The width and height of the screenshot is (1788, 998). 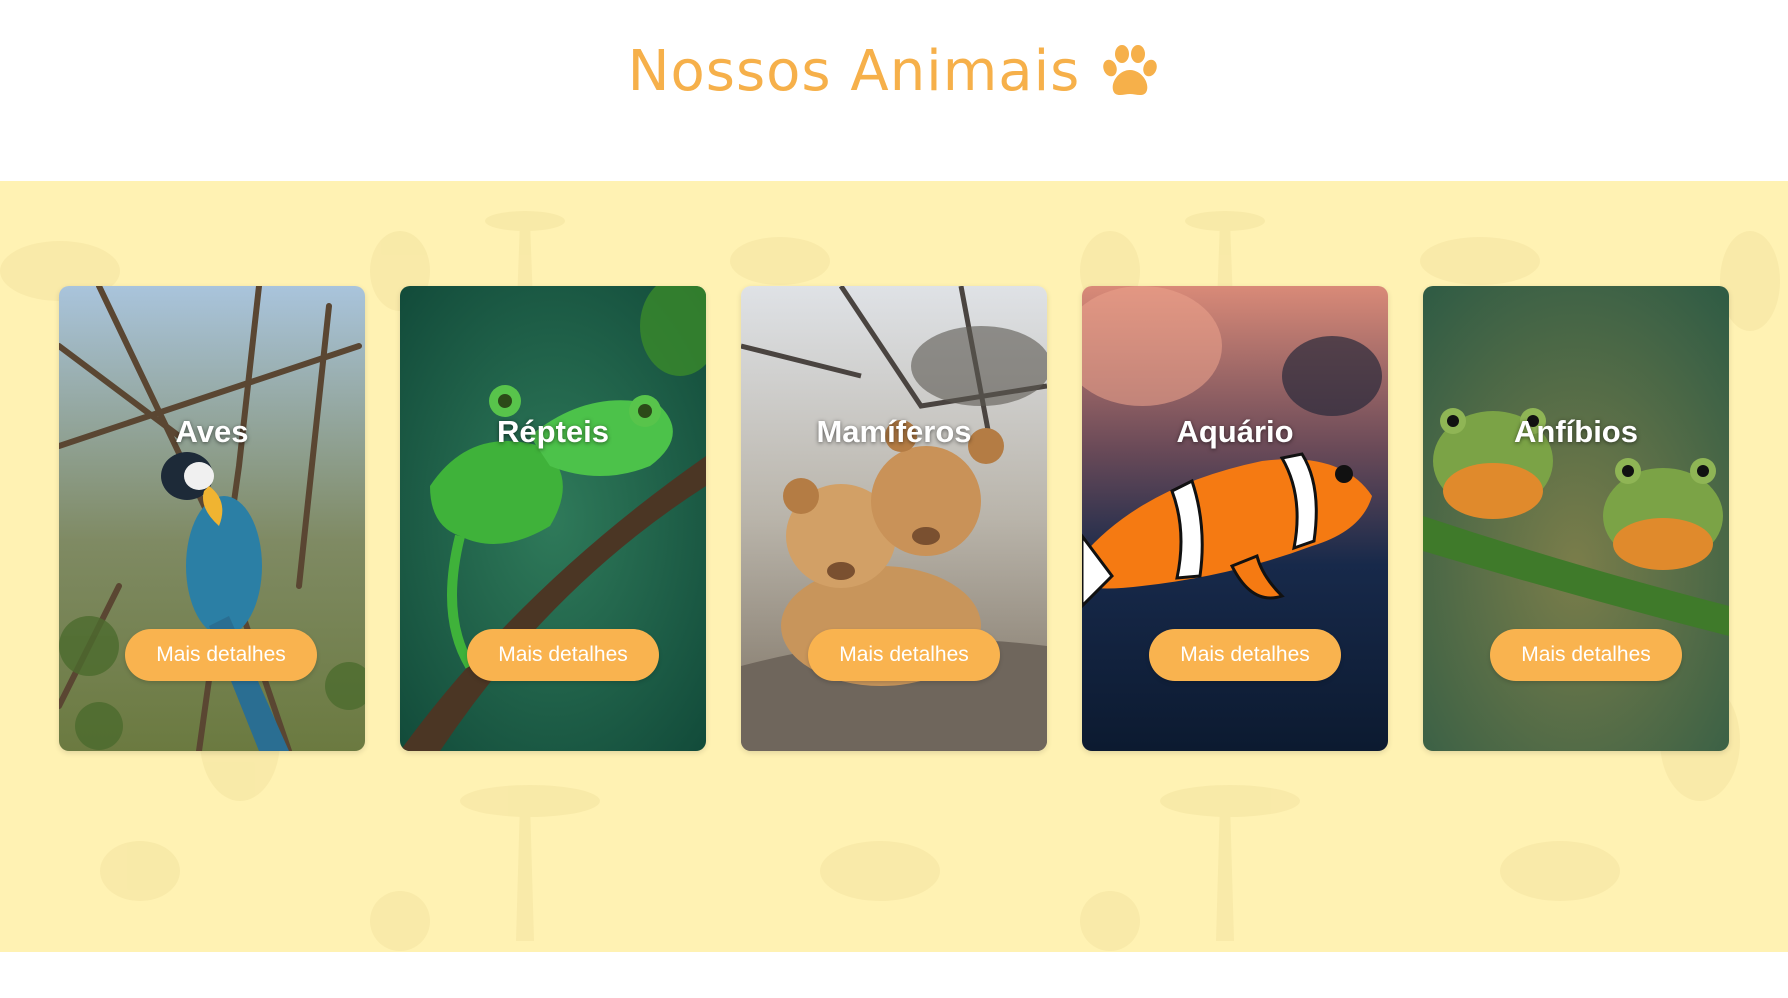 I want to click on chameleon-image, so click(x=553, y=518).